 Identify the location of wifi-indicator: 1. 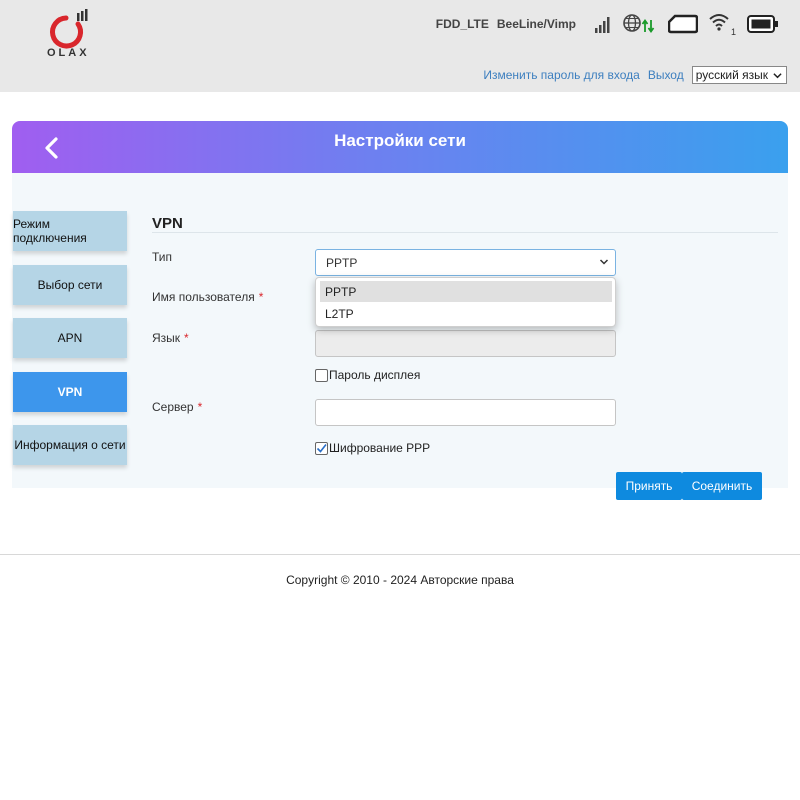
(722, 24).